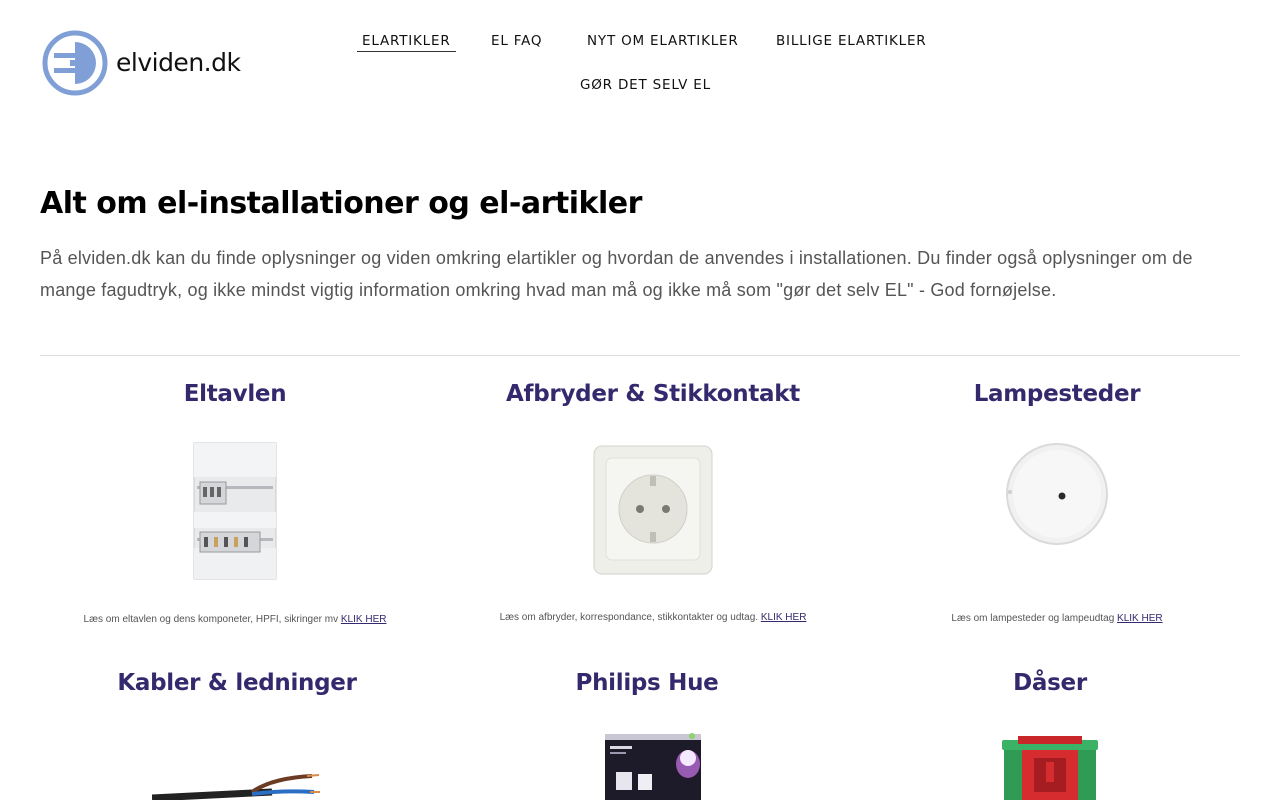 This screenshot has width=1280, height=800. Describe the element at coordinates (1050, 683) in the screenshot. I see `card-title-daaser: Dåser` at that location.